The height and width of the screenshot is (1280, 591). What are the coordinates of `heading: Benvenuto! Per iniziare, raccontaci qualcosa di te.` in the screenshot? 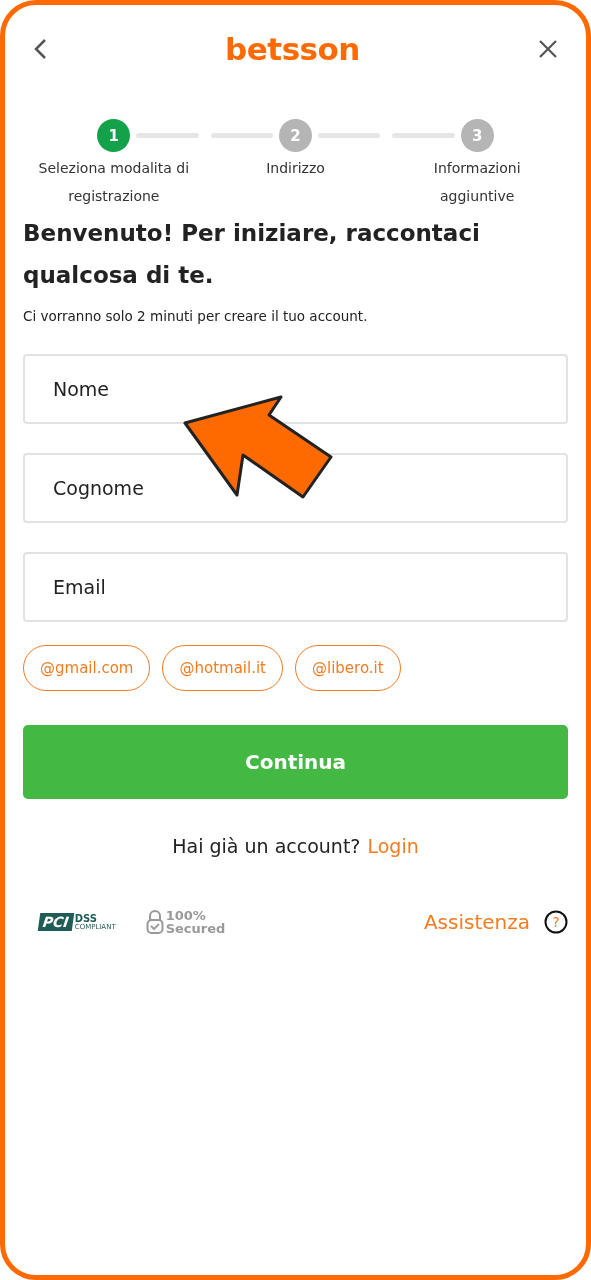 It's located at (252, 254).